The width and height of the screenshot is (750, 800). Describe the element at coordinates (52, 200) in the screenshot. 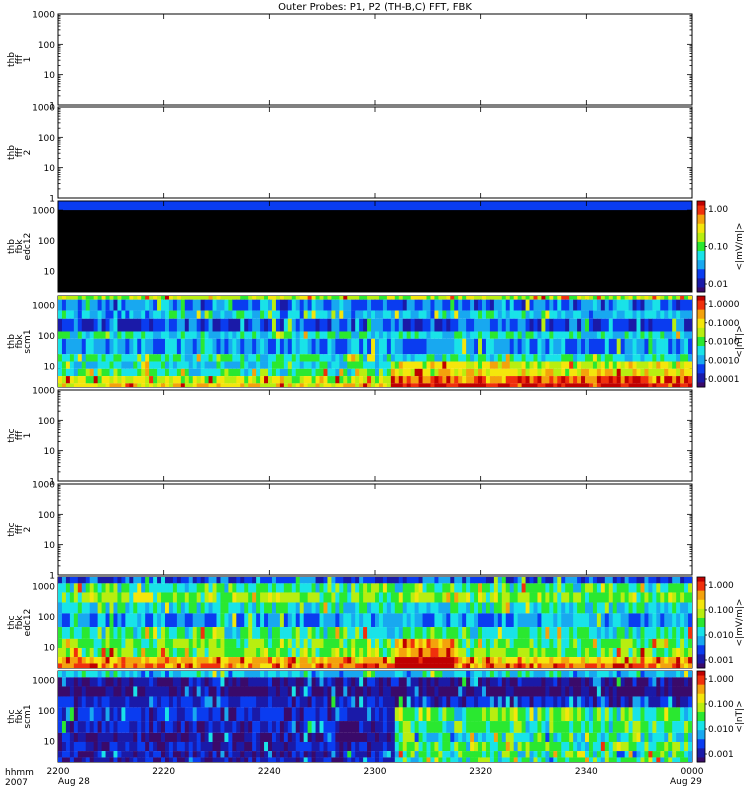

I see `y-tick-label: 1` at that location.